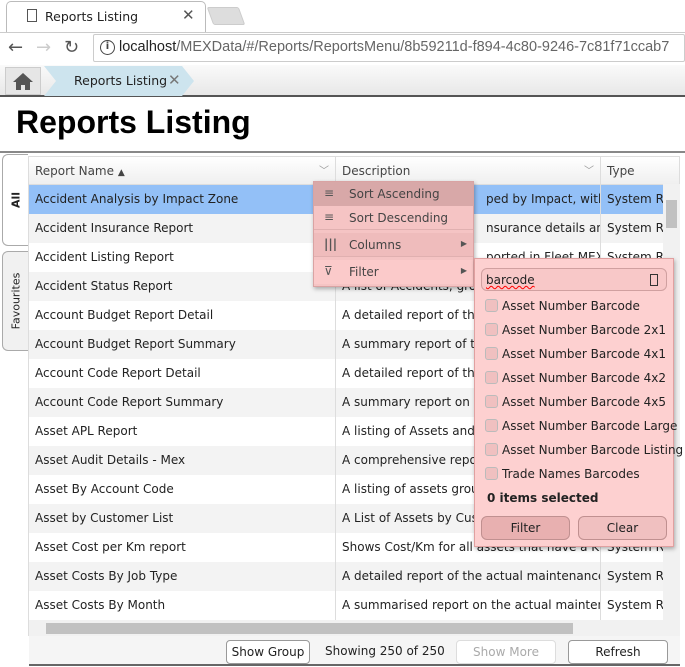 This screenshot has width=685, height=667. Describe the element at coordinates (671, 214) in the screenshot. I see `vertical-scroll-thumb` at that location.